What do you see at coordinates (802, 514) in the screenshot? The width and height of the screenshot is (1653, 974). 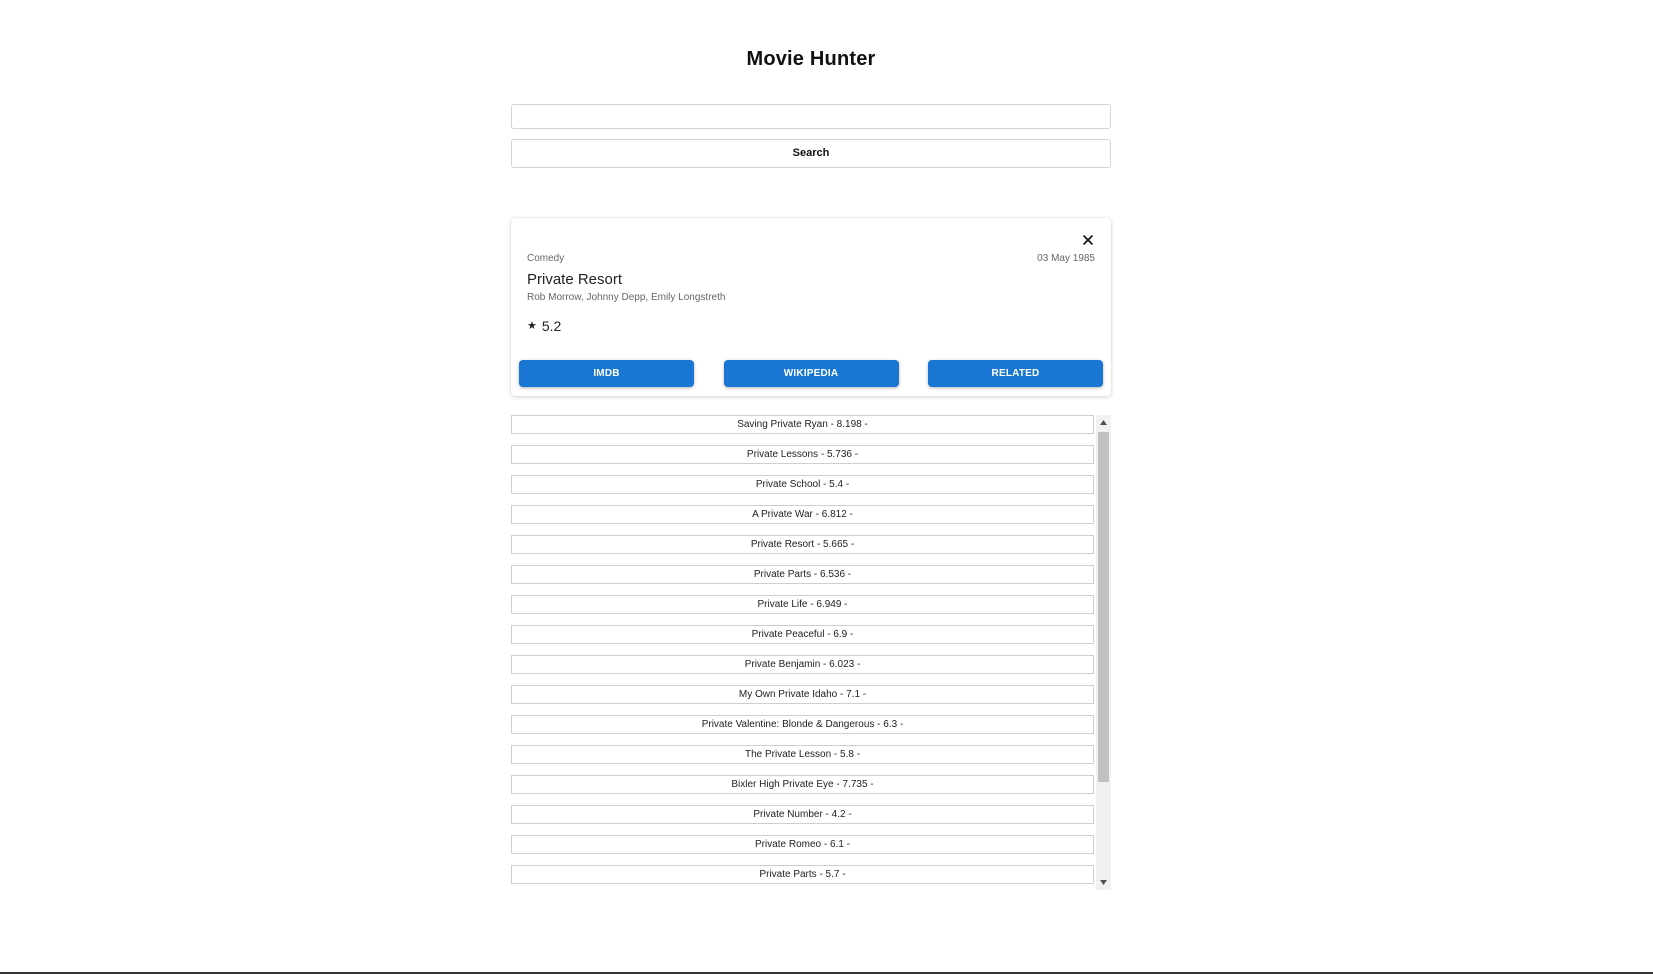 I see `result-item: A Private War - 6.812 -` at bounding box center [802, 514].